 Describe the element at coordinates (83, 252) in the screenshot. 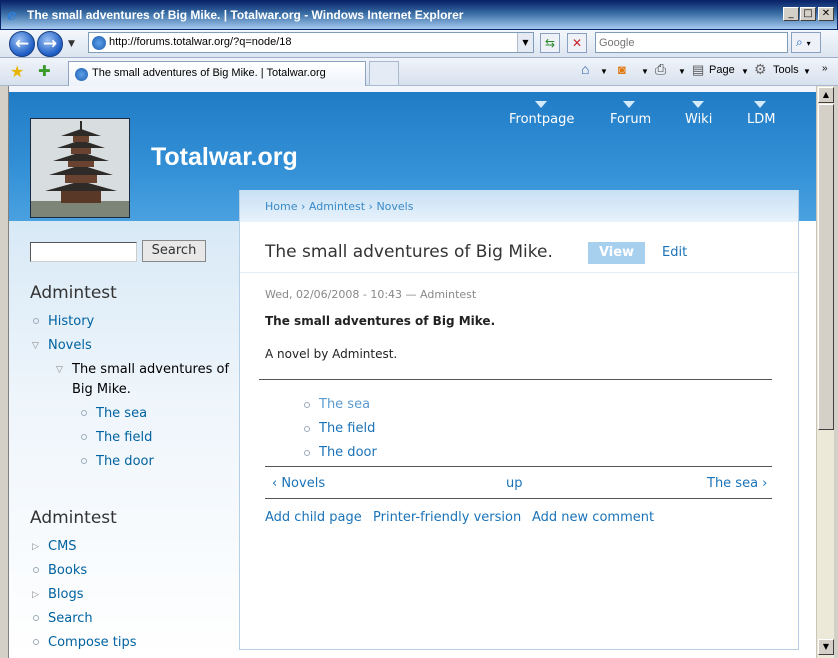

I see `site-search-input` at that location.